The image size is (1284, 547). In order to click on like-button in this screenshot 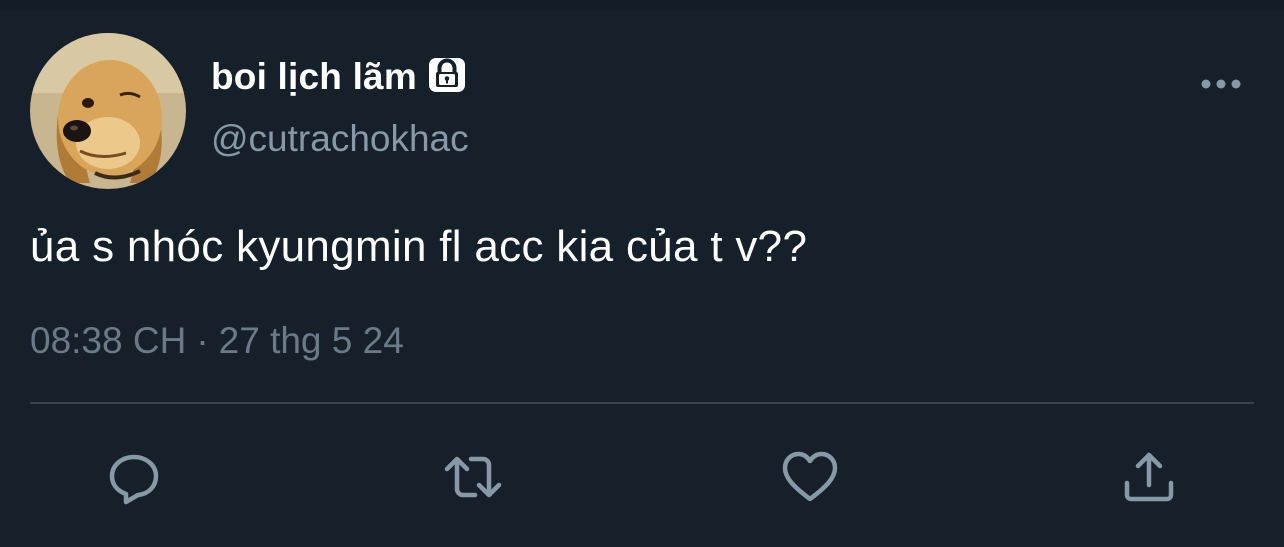, I will do `click(810, 477)`.